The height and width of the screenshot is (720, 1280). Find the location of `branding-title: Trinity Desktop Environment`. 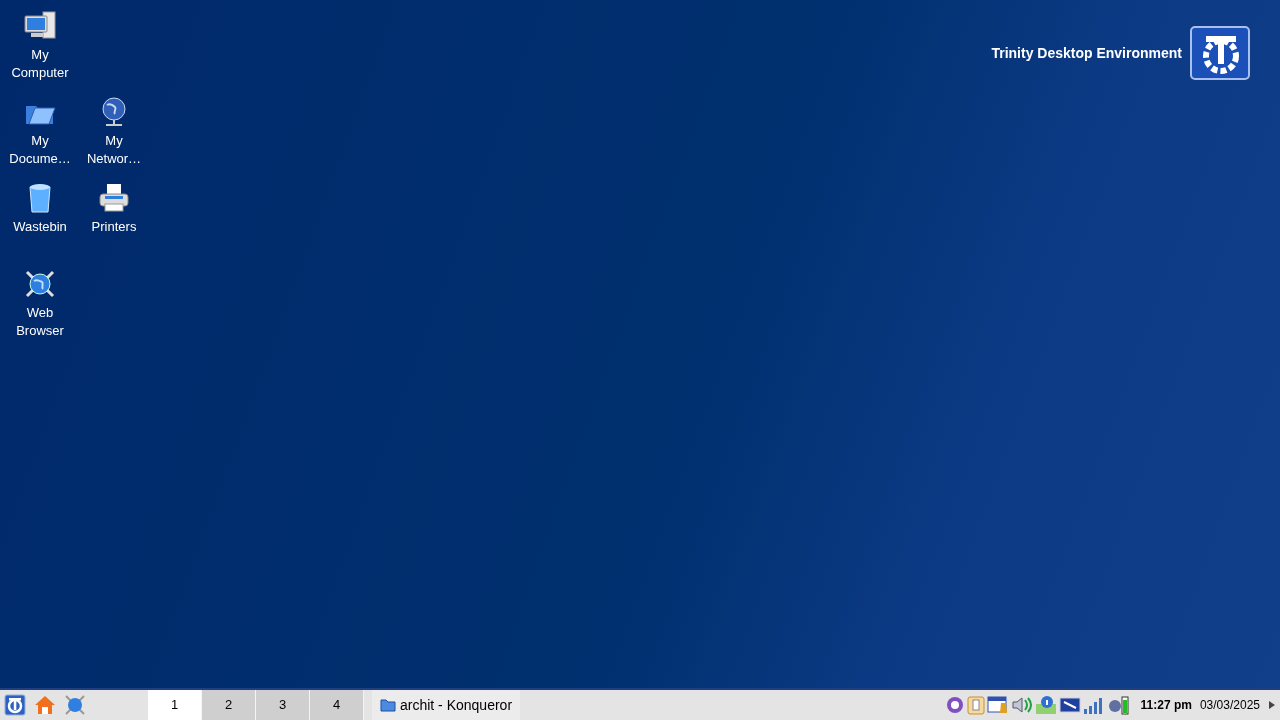

branding-title: Trinity Desktop Environment is located at coordinates (1086, 53).